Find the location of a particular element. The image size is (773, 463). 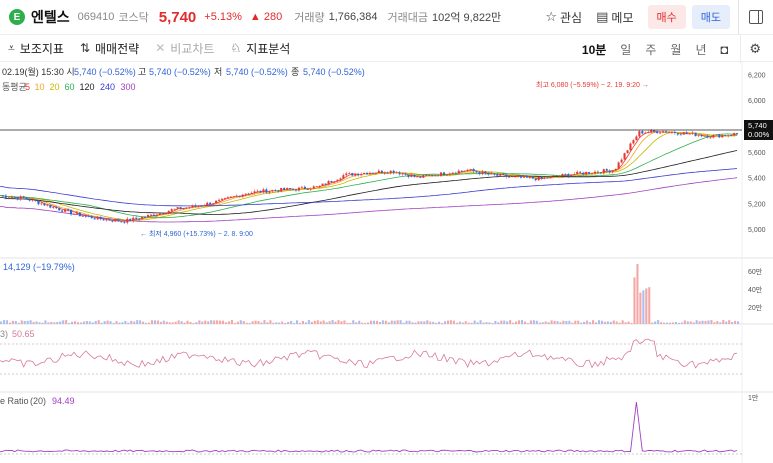

trade-strategy-button: ⇅ 매매전략 is located at coordinates (109, 48).